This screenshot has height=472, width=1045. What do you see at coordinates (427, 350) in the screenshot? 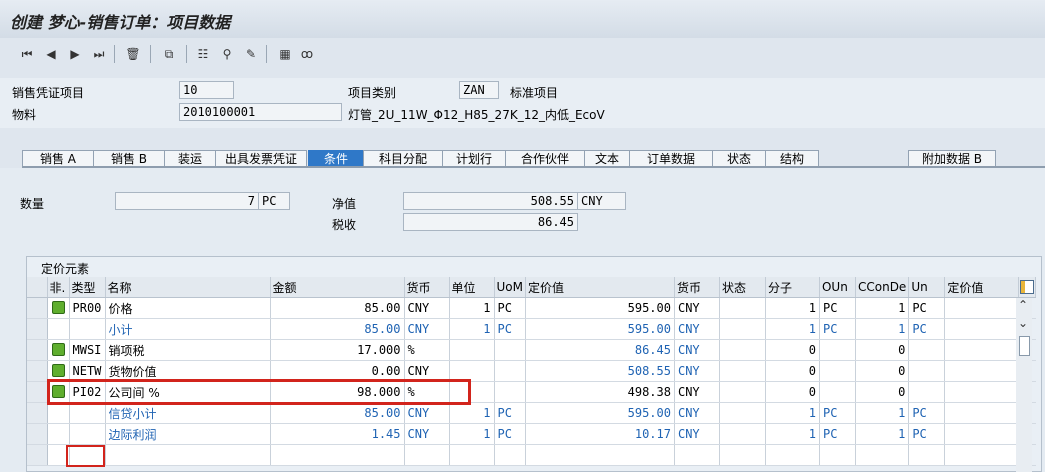
I see `cell-cur: %` at bounding box center [427, 350].